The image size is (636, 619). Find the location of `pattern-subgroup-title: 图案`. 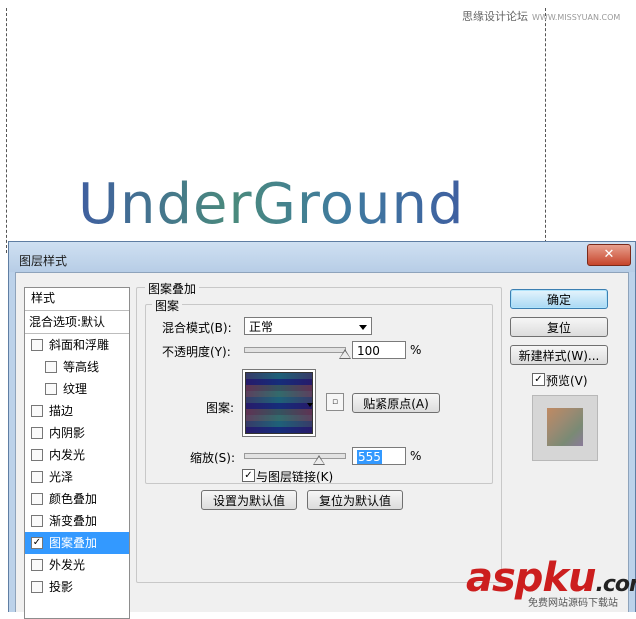

pattern-subgroup-title: 图案 is located at coordinates (167, 305).